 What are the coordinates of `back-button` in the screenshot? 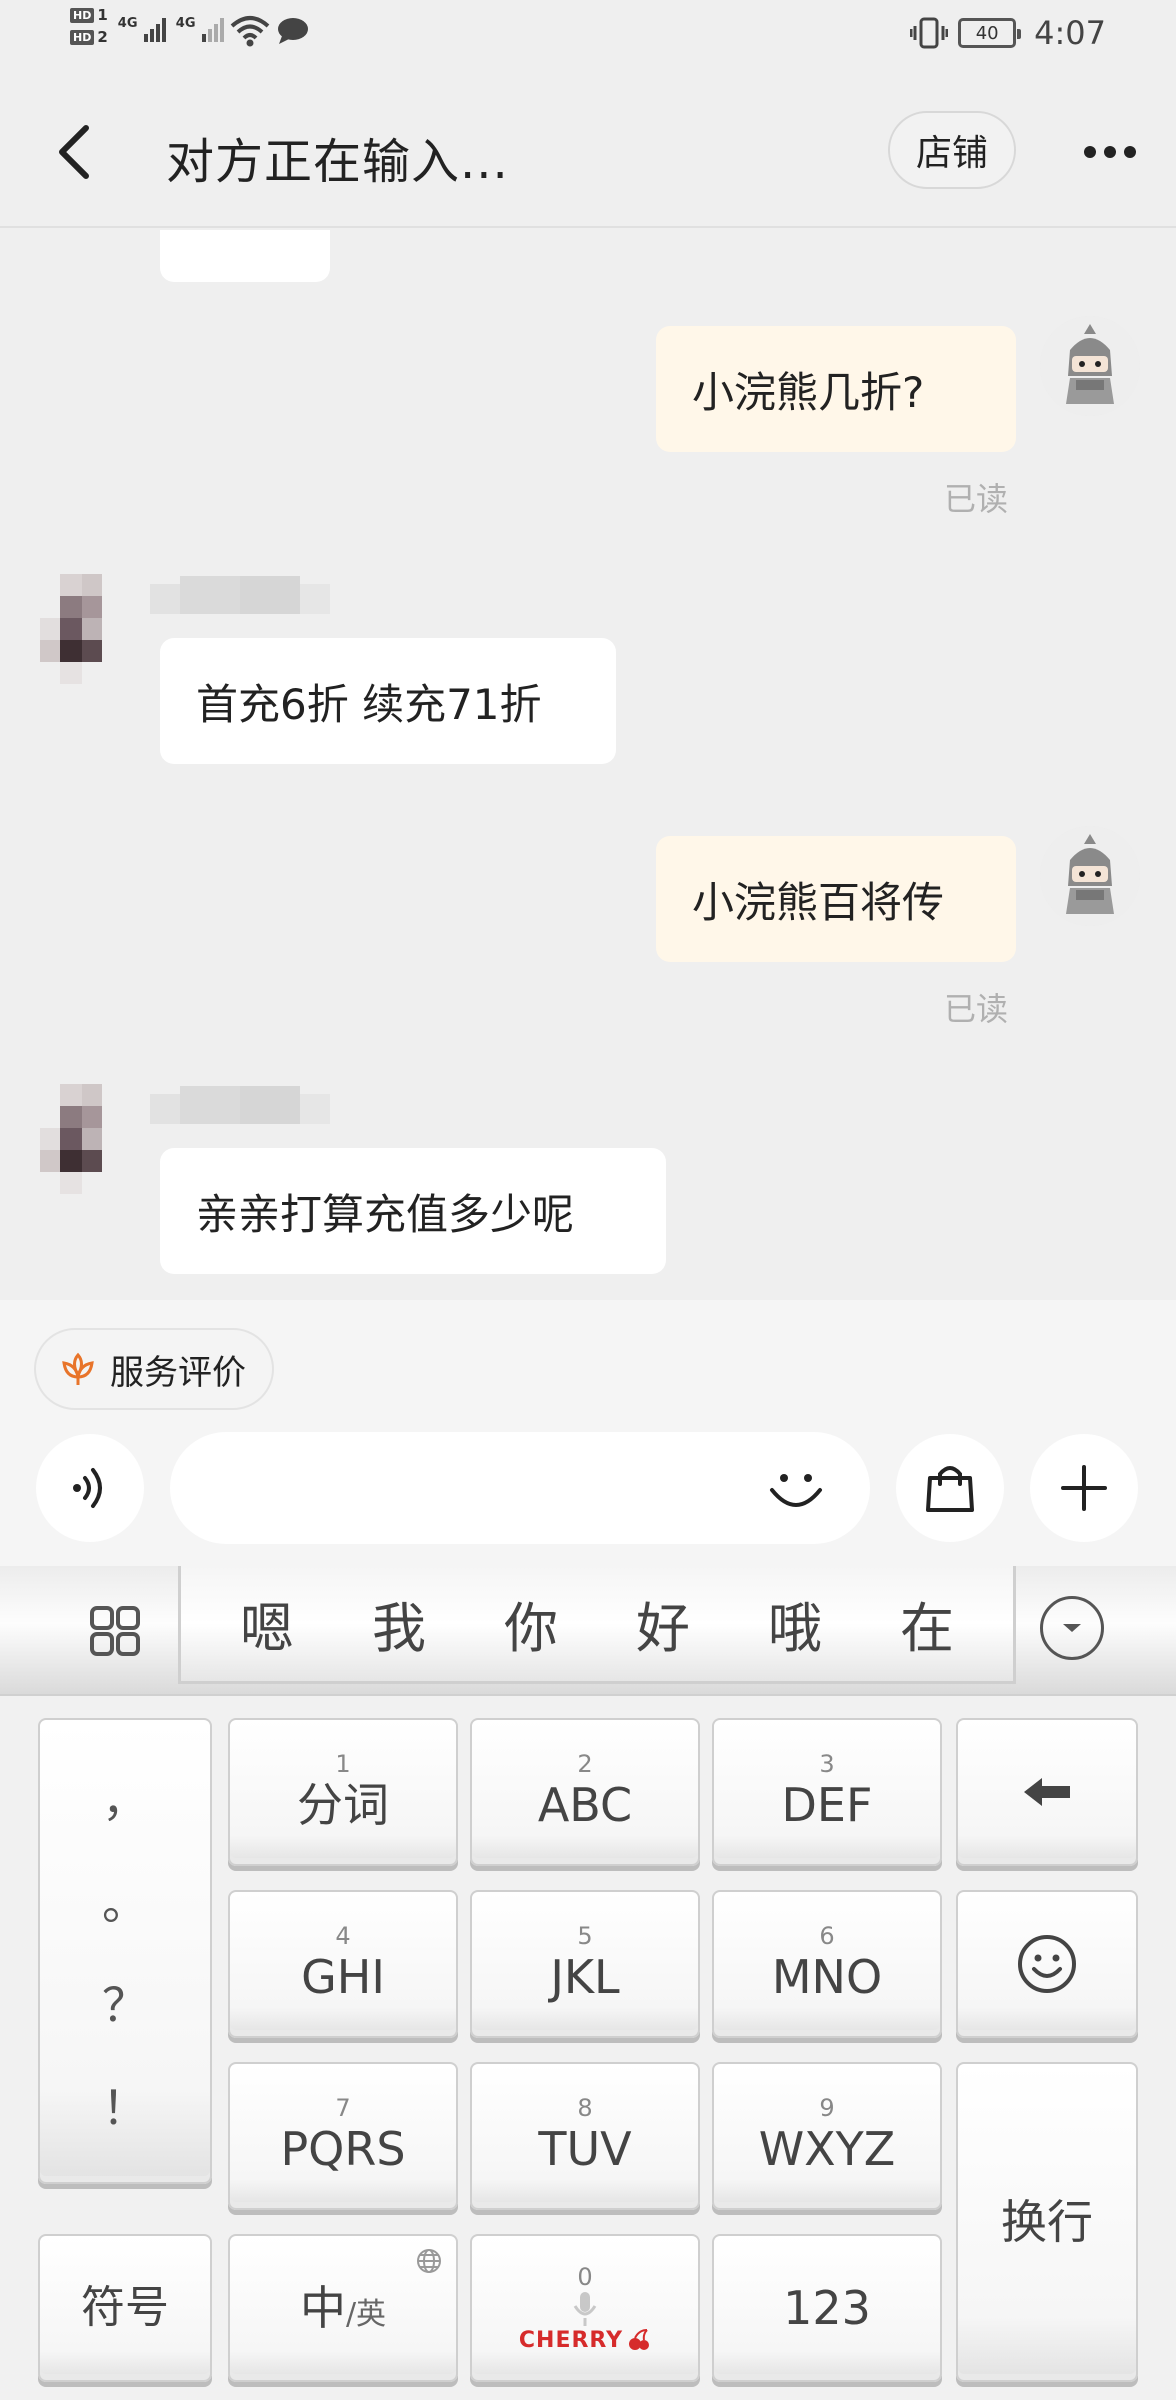 It's located at (74, 152).